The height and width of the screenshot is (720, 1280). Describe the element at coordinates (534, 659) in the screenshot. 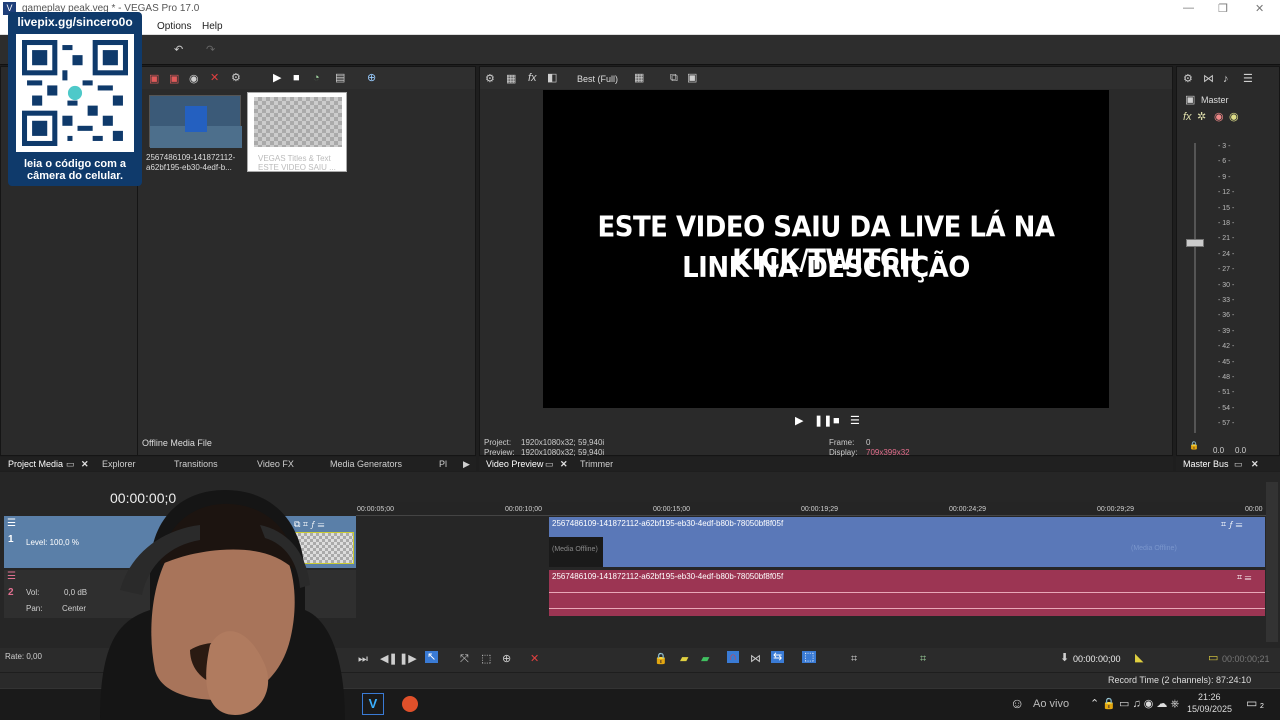

I see `delete-icon: ✕` at that location.